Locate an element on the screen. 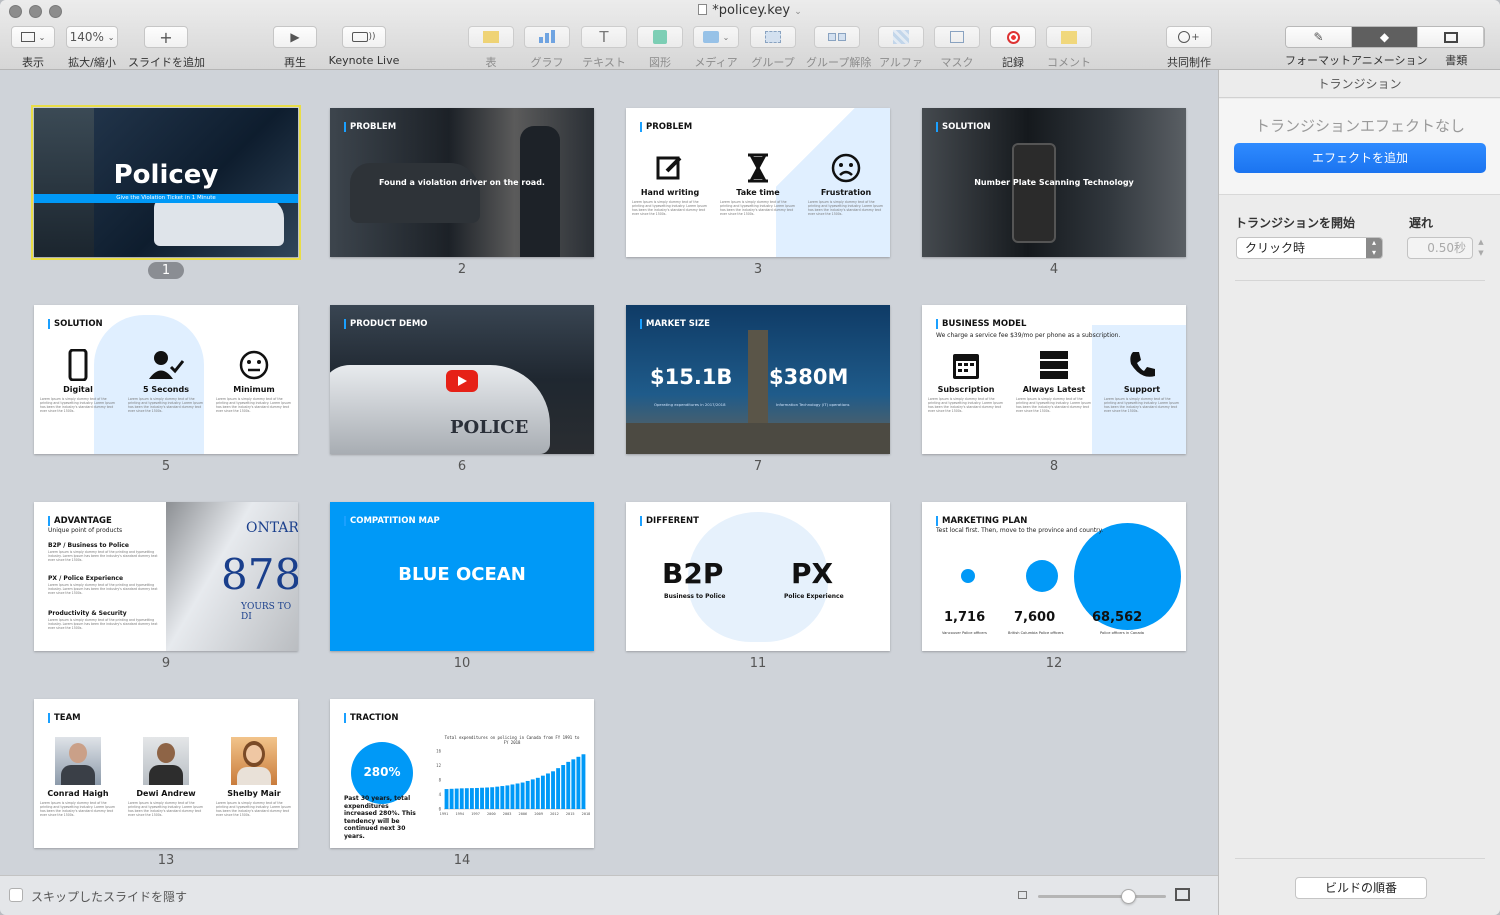 The height and width of the screenshot is (915, 1500). thumbnail-size-slider is located at coordinates (1102, 896).